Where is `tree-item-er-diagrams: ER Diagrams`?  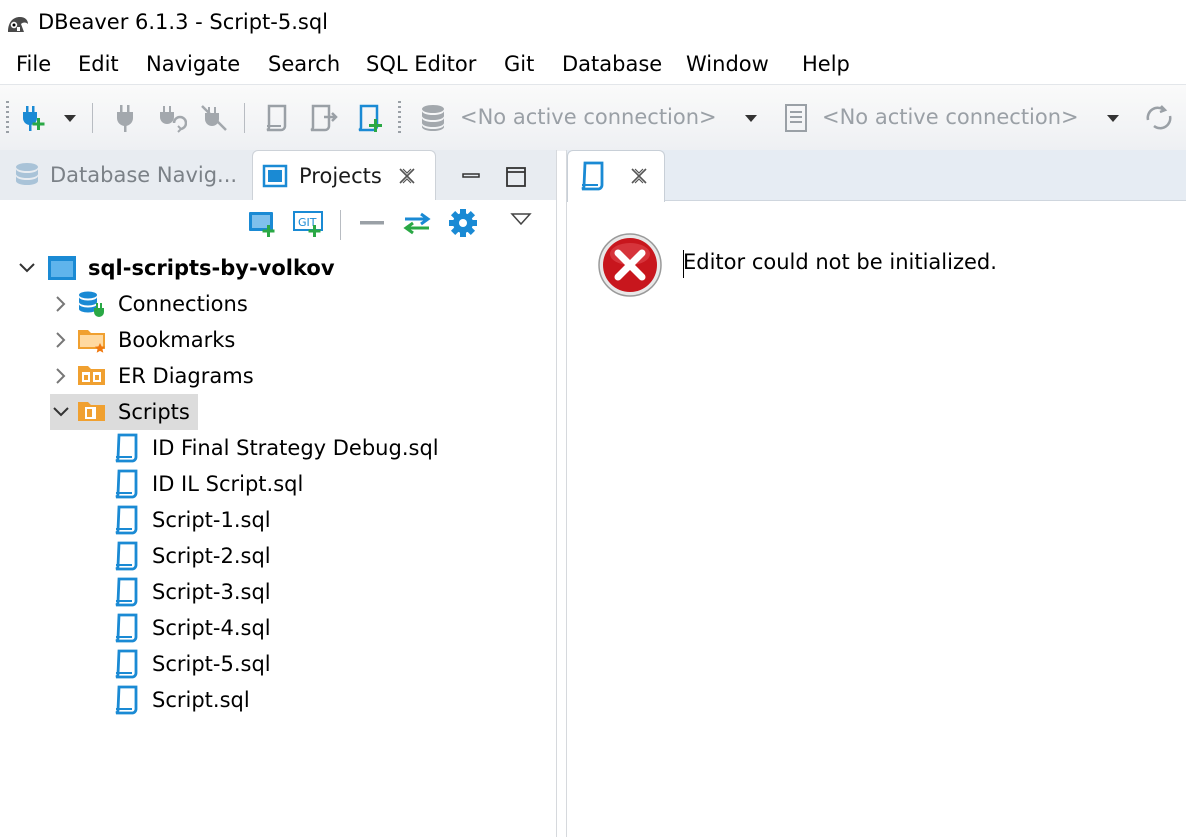
tree-item-er-diagrams: ER Diagrams is located at coordinates (152, 376).